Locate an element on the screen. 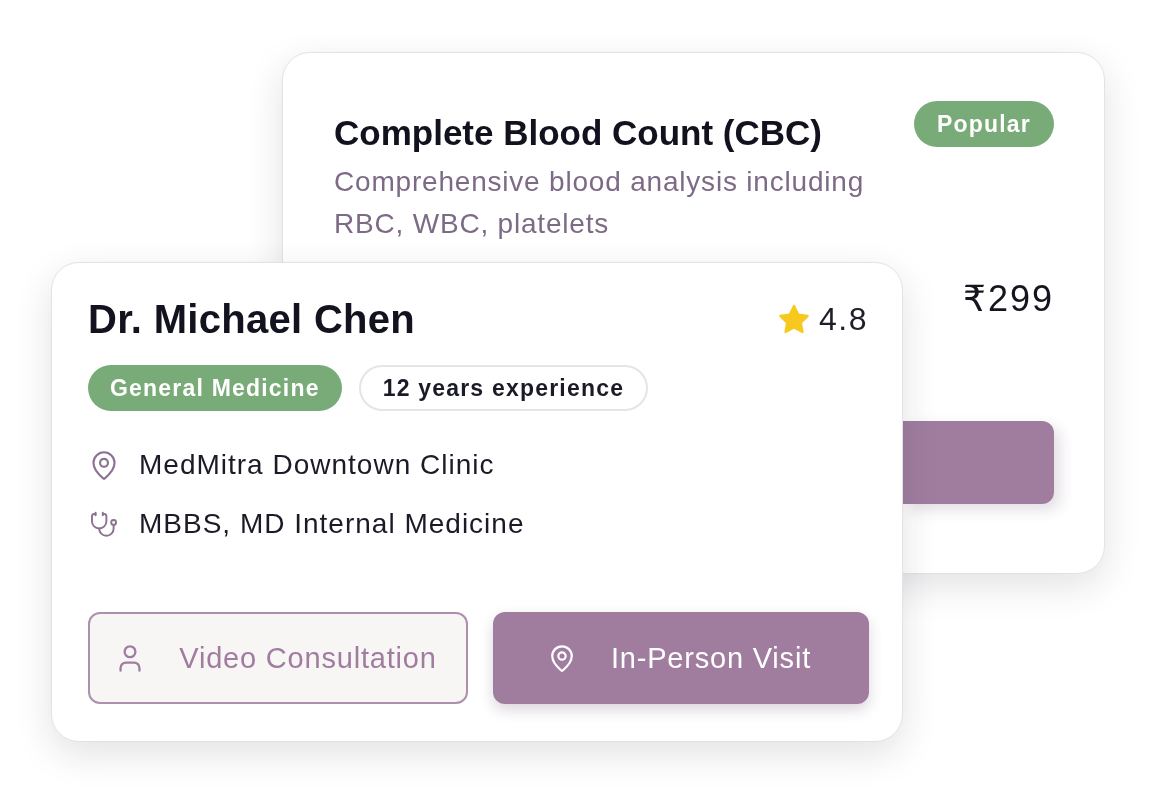  stethoscope-icon is located at coordinates (104, 524).